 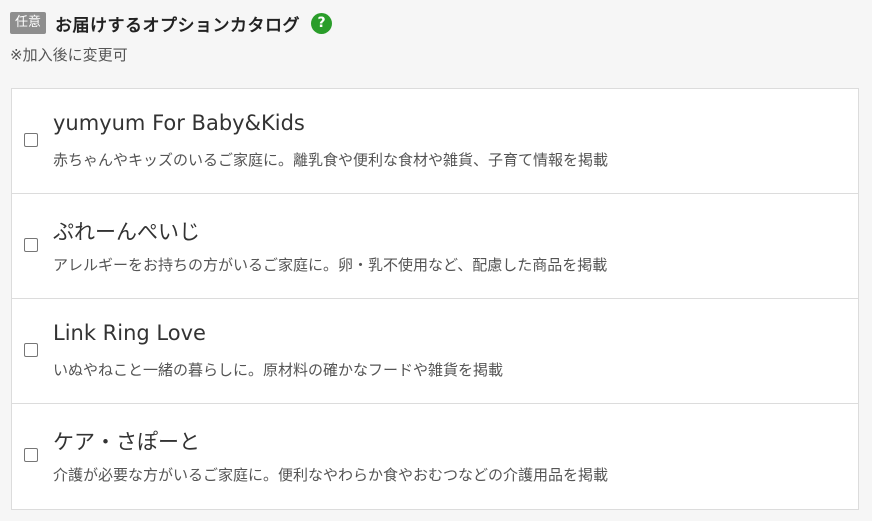 What do you see at coordinates (331, 475) in the screenshot?
I see `option-description: 介護が必要な方がいるご家庭に。便利なやわらか食やおむつなどの介護用品を掲載` at bounding box center [331, 475].